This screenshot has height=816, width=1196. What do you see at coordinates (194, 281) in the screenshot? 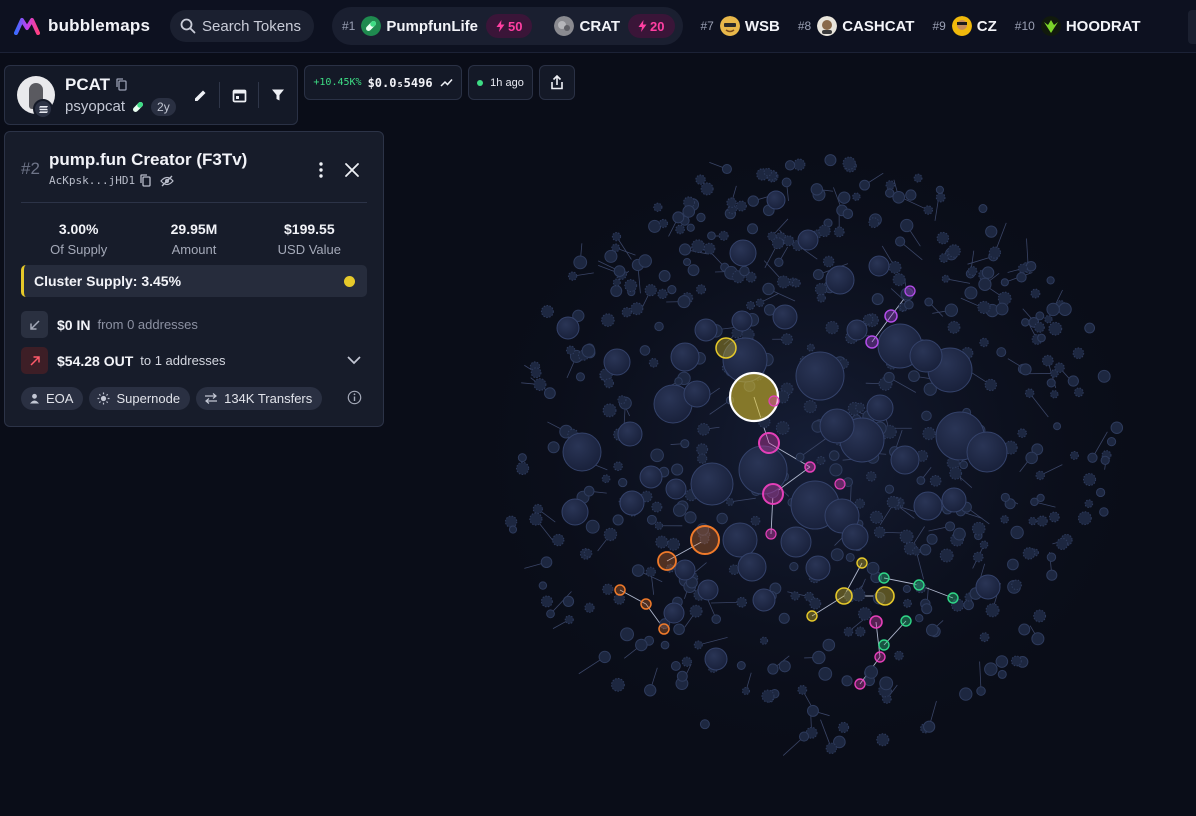
I see `cluster-supply-bar: Cluster Supply: 3.45%` at bounding box center [194, 281].